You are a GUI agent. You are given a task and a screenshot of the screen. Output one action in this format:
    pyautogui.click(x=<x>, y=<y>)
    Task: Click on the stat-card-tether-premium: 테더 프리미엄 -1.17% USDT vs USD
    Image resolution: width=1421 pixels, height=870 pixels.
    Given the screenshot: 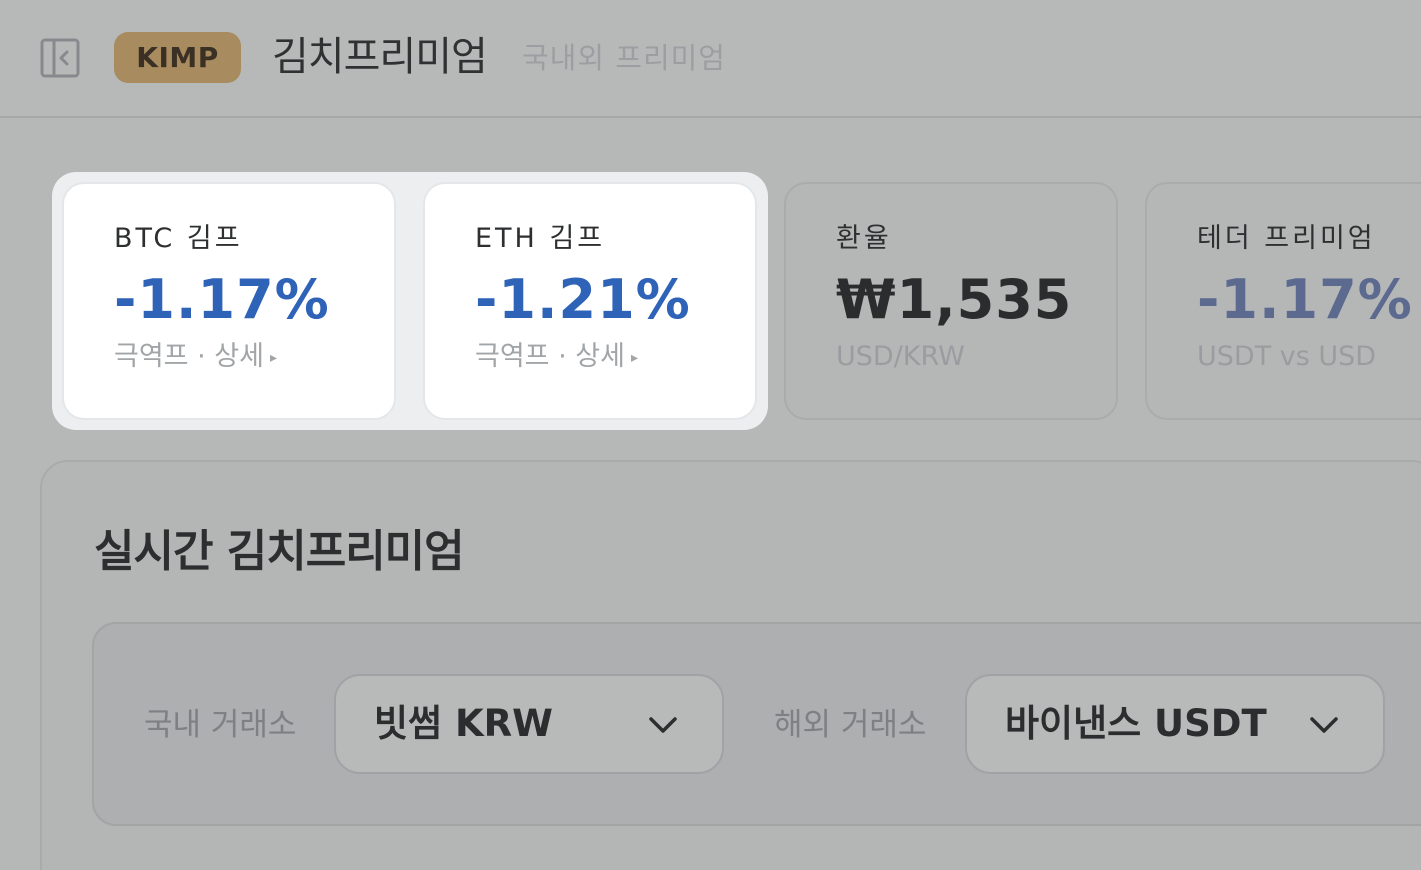 What is the action you would take?
    pyautogui.click(x=1283, y=301)
    